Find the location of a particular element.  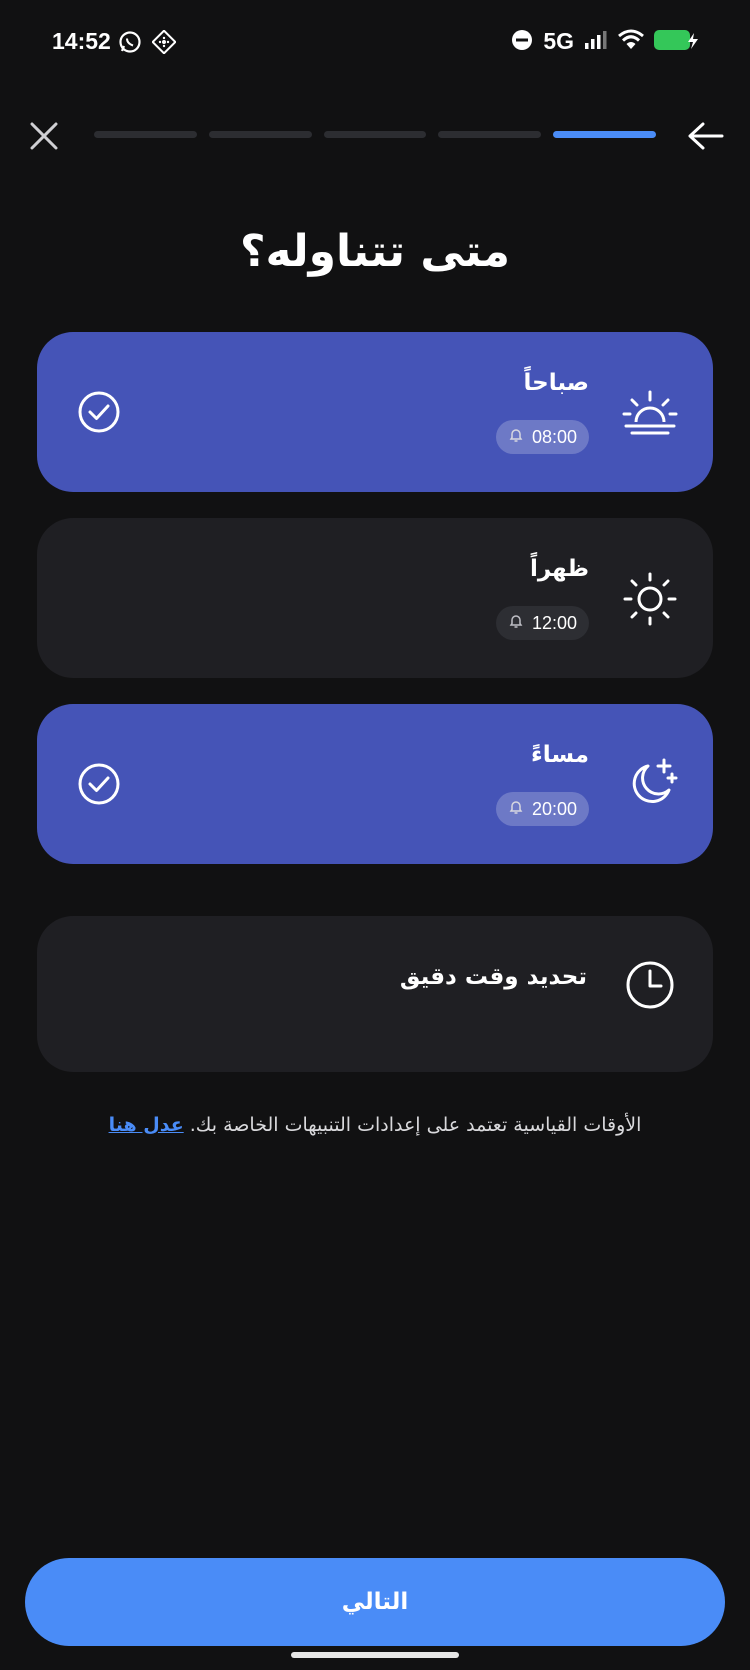

option-title: مساءً is located at coordinates (559, 755).